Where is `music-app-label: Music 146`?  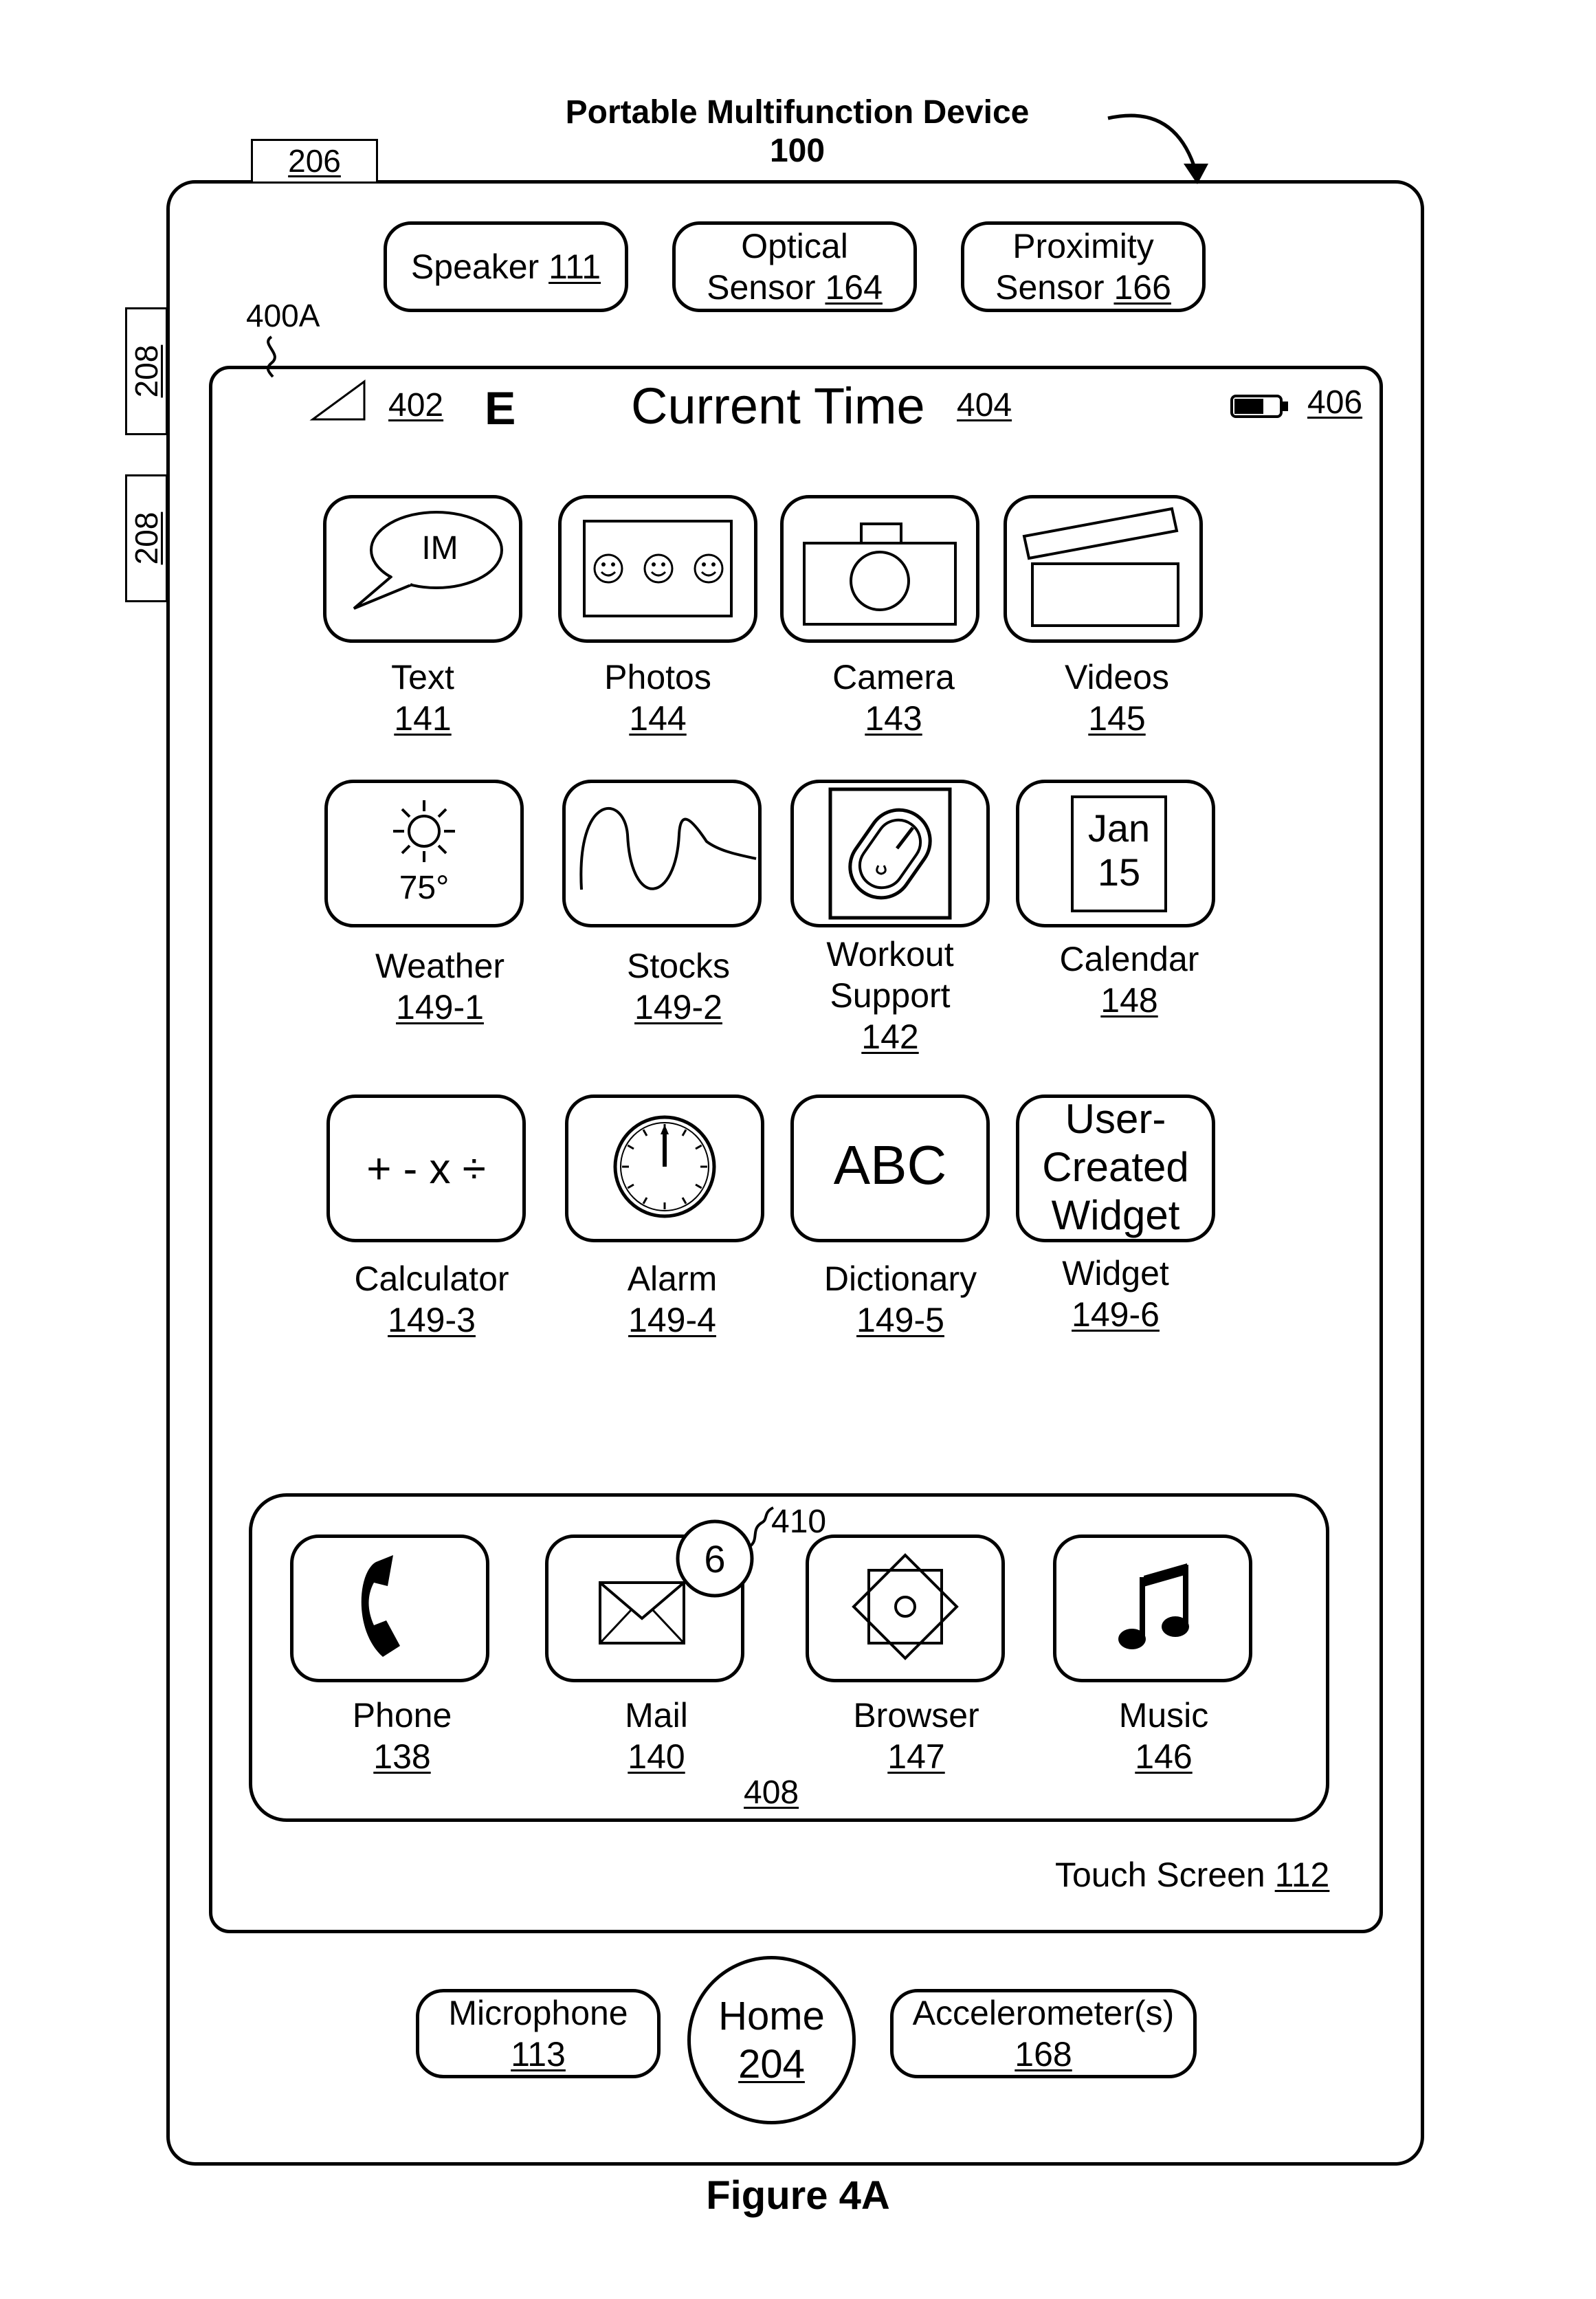
music-app-label: Music 146 is located at coordinates (1163, 1736).